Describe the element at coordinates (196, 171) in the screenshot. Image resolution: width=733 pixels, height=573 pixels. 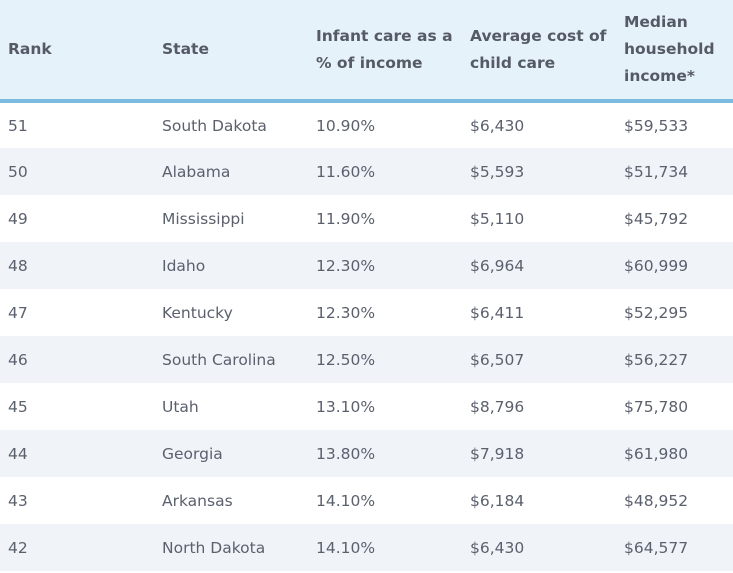
I see `cell-state: Alabama` at that location.